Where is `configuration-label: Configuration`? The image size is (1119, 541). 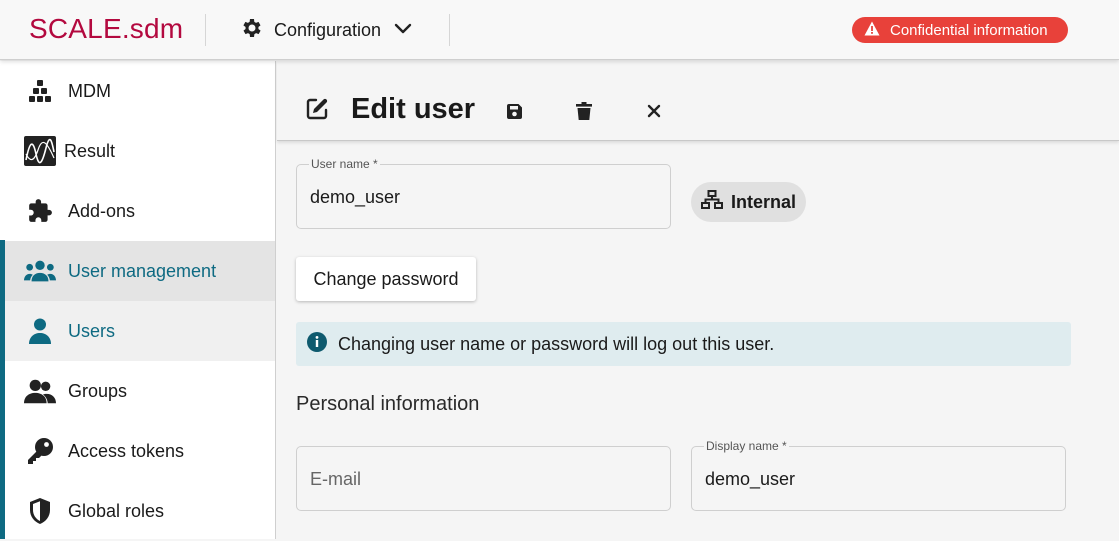 configuration-label: Configuration is located at coordinates (328, 29).